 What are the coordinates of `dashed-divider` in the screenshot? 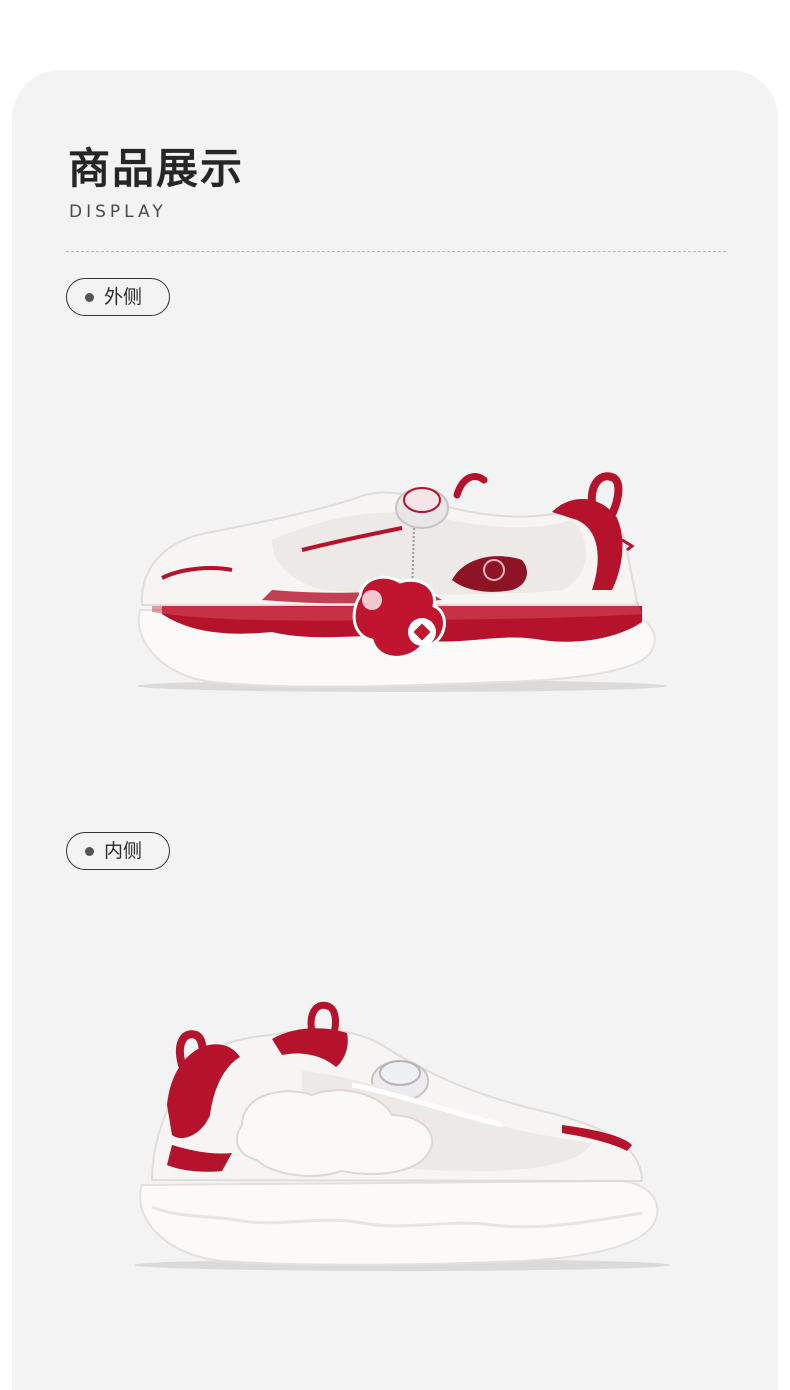 It's located at (396, 251).